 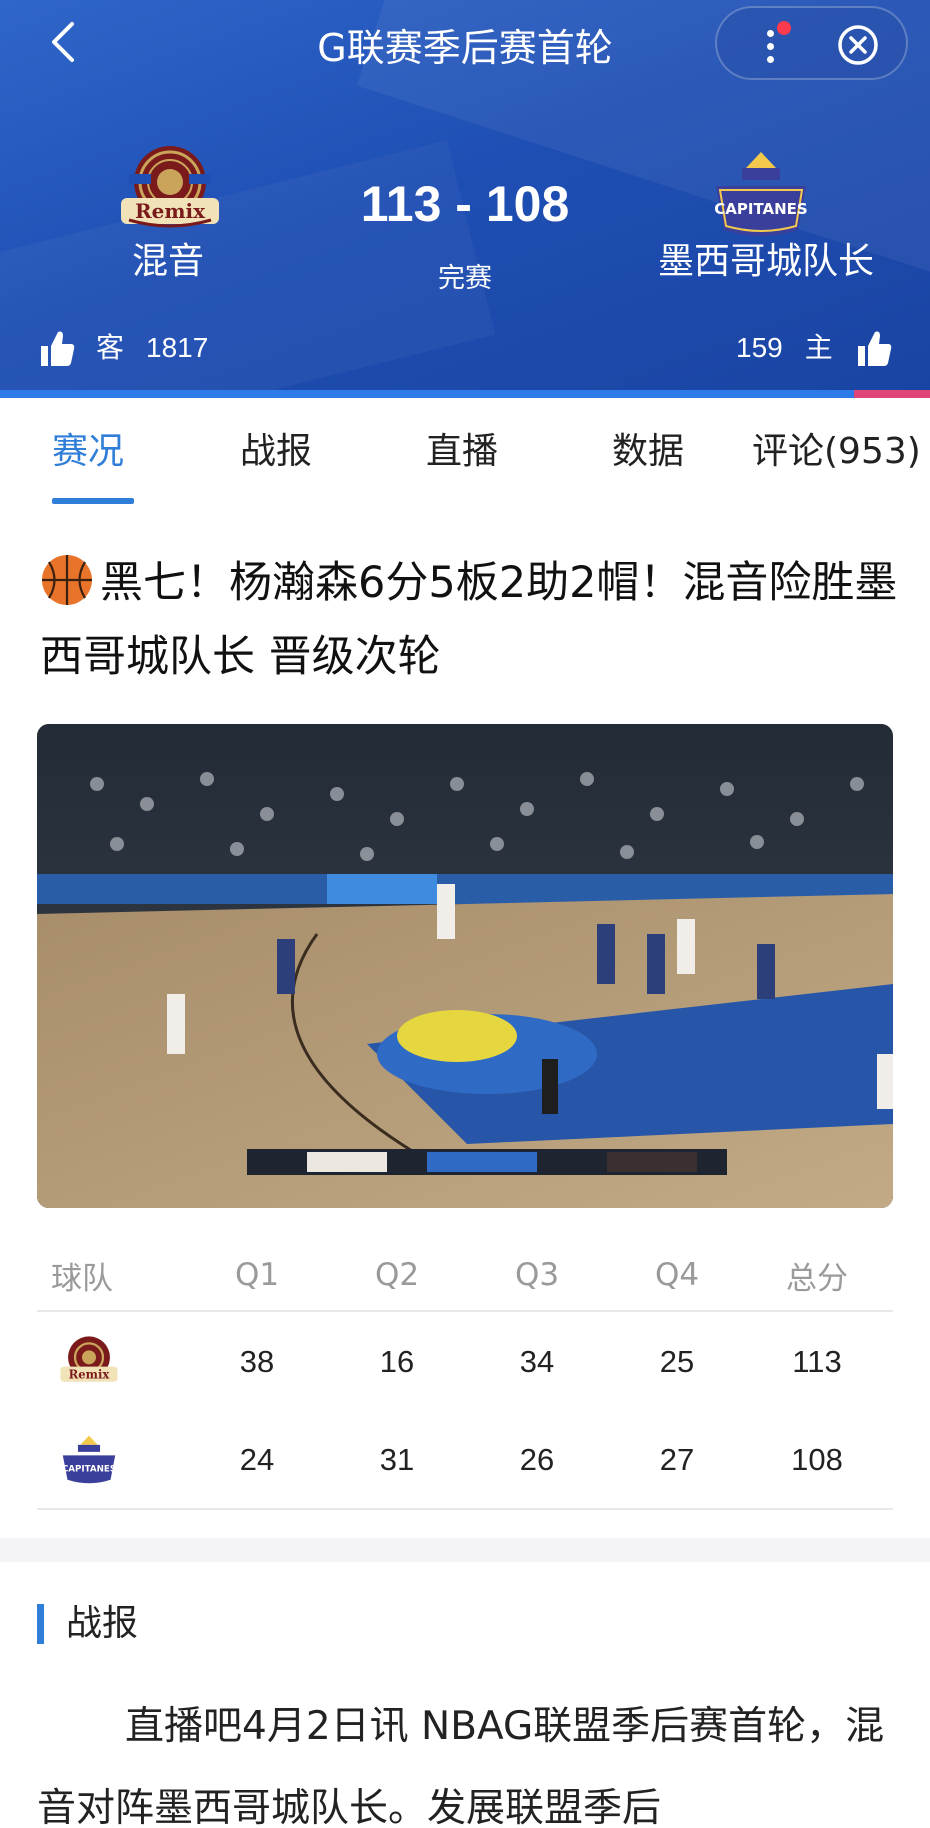 What do you see at coordinates (817, 1459) in the screenshot?
I see `total-score: 108` at bounding box center [817, 1459].